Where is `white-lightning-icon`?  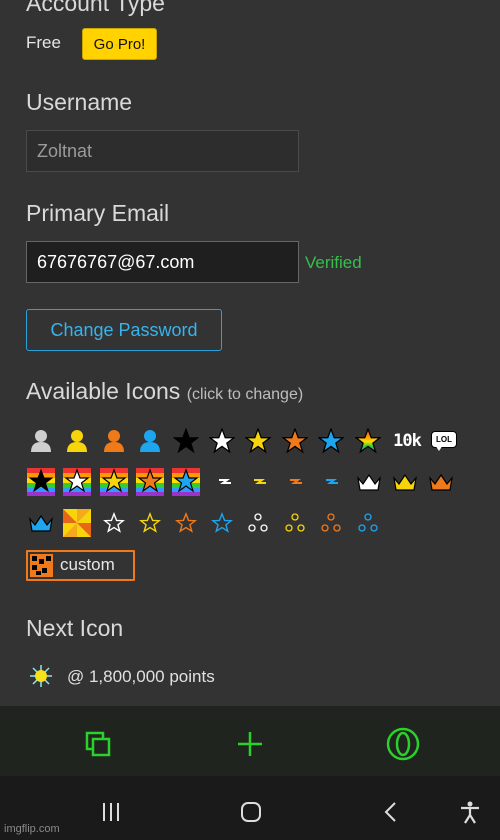
white-lightning-icon is located at coordinates (225, 482).